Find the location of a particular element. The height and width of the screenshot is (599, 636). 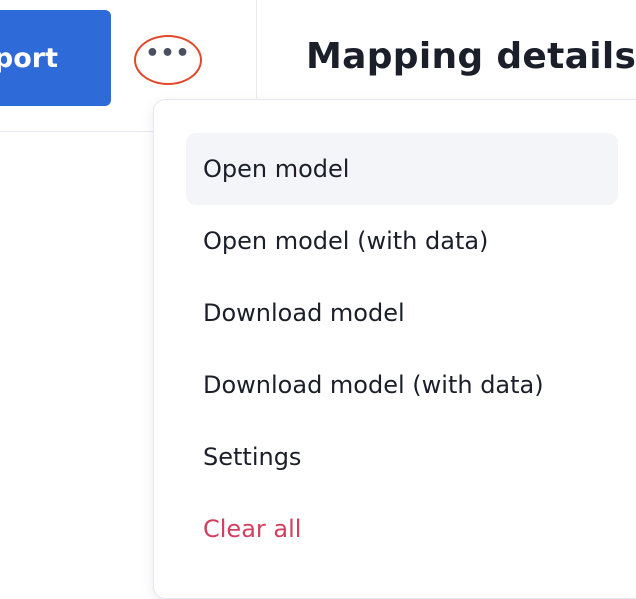

menu-item-clear-all: Clear all is located at coordinates (402, 529).